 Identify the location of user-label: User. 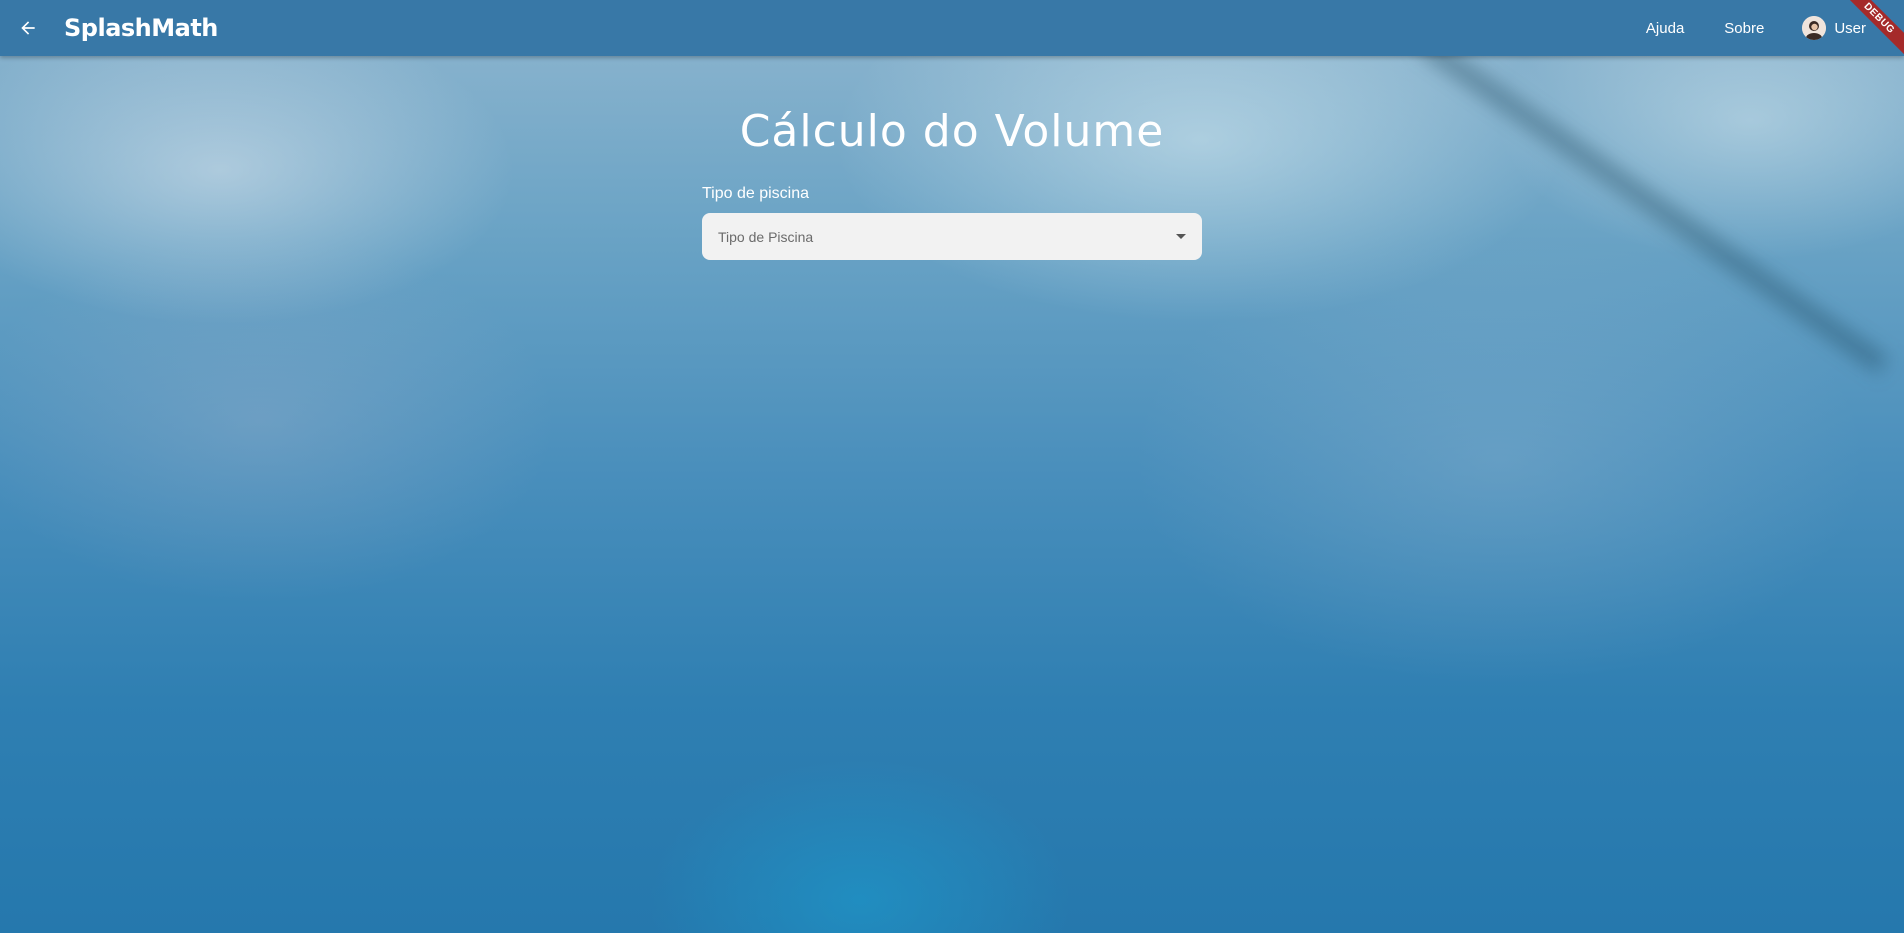
(1850, 28).